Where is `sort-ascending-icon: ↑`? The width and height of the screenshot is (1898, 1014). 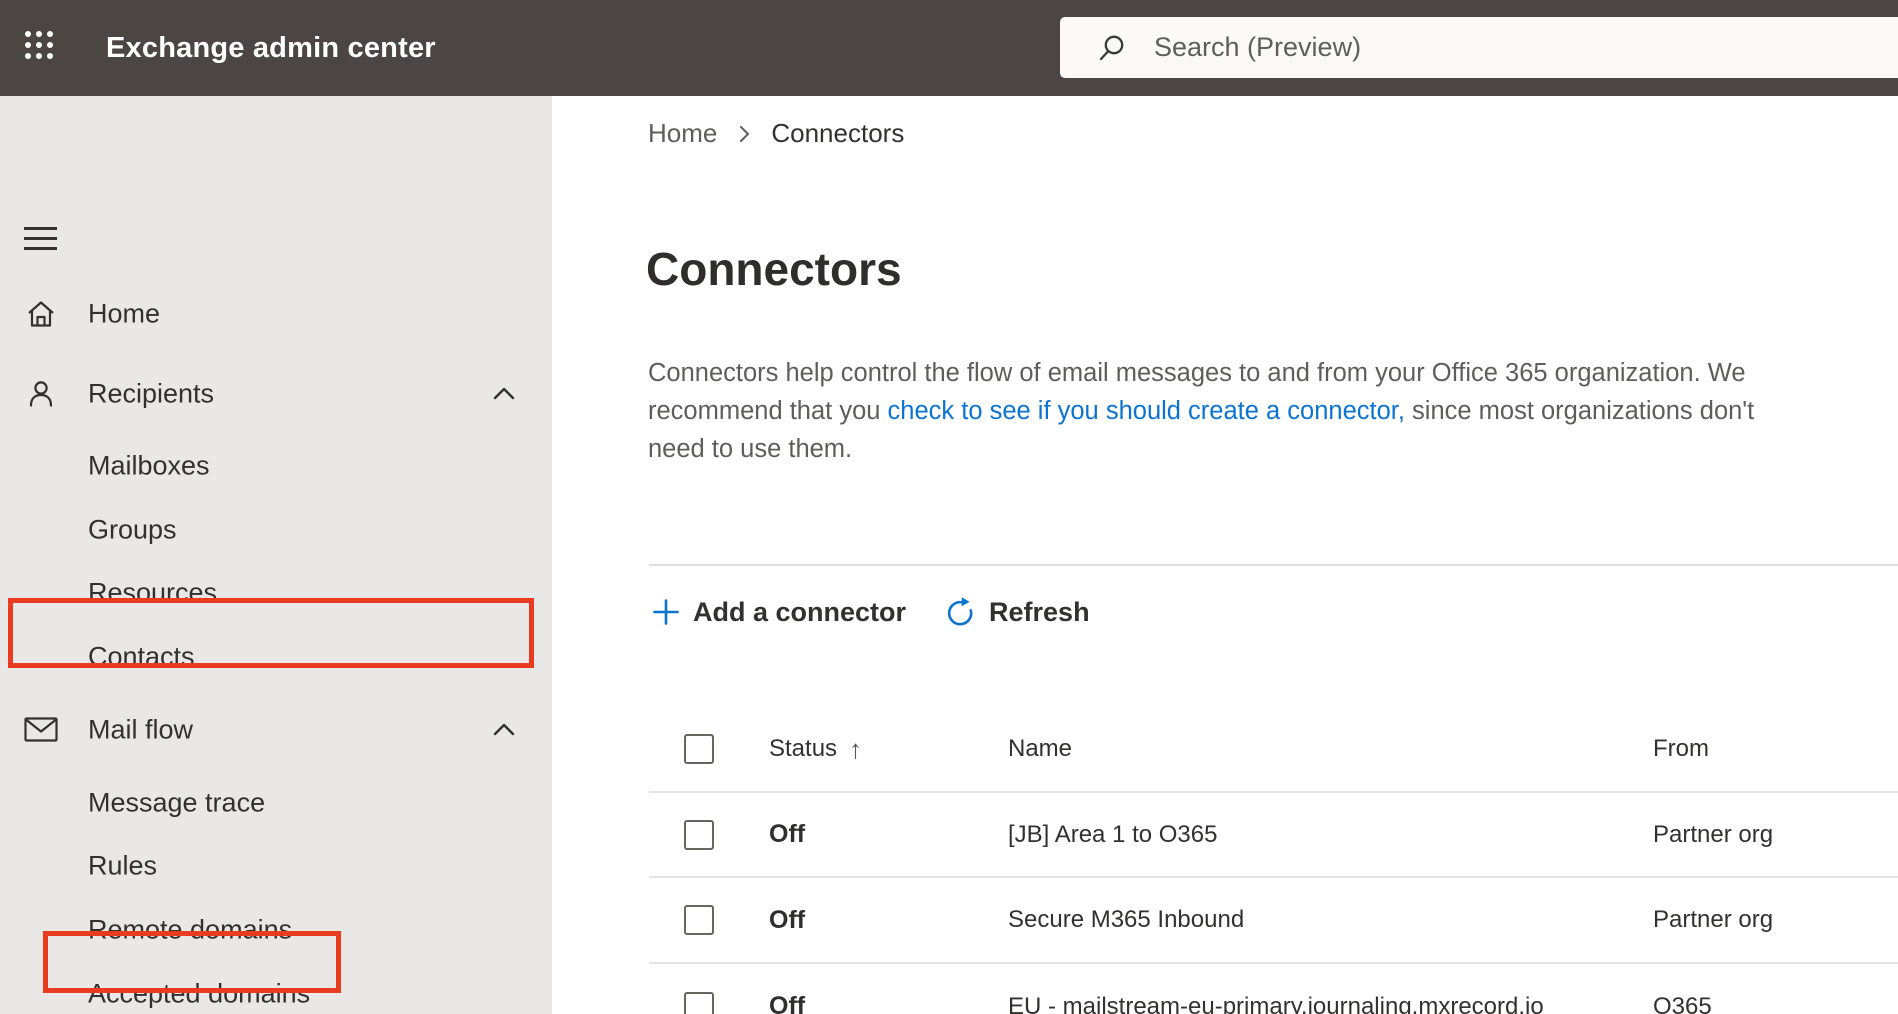
sort-ascending-icon: ↑ is located at coordinates (856, 748).